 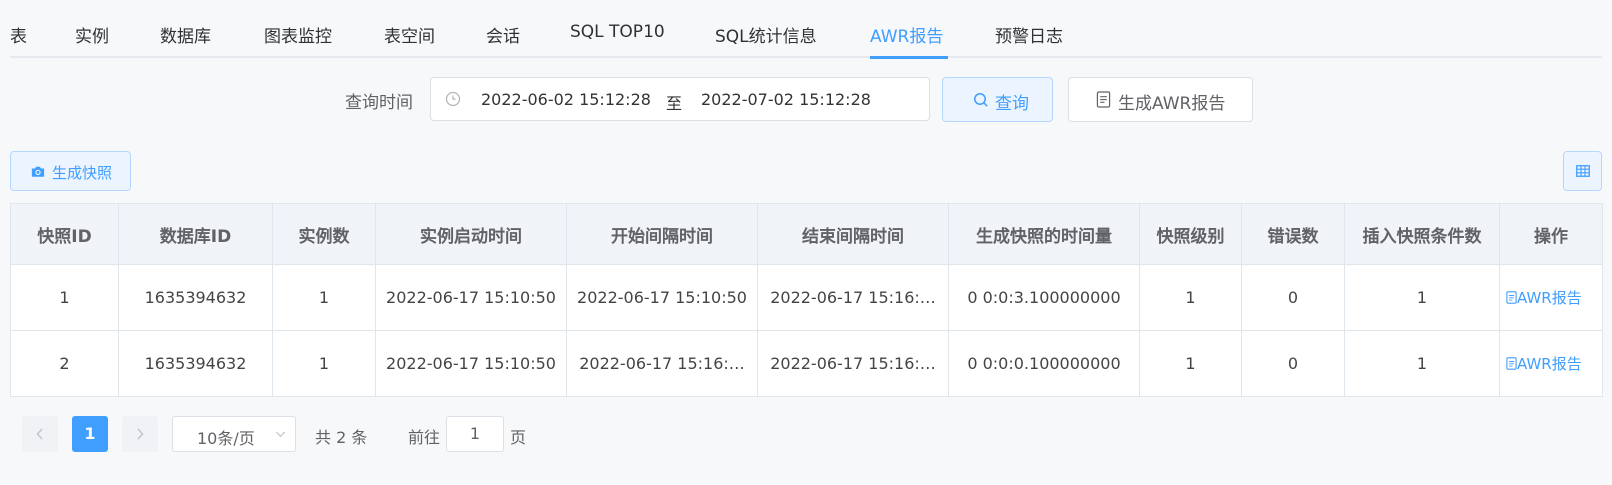 I want to click on query-button: 查询, so click(x=997, y=99).